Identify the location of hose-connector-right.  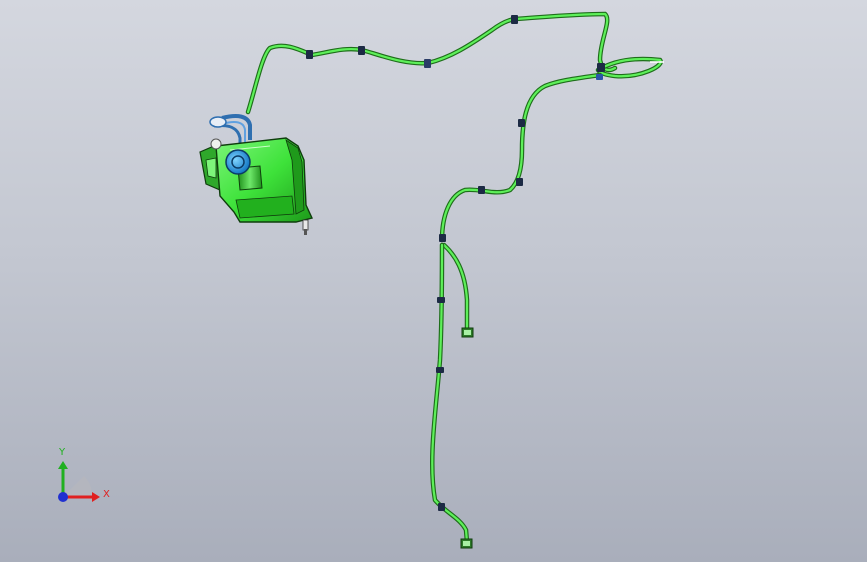
(467, 332).